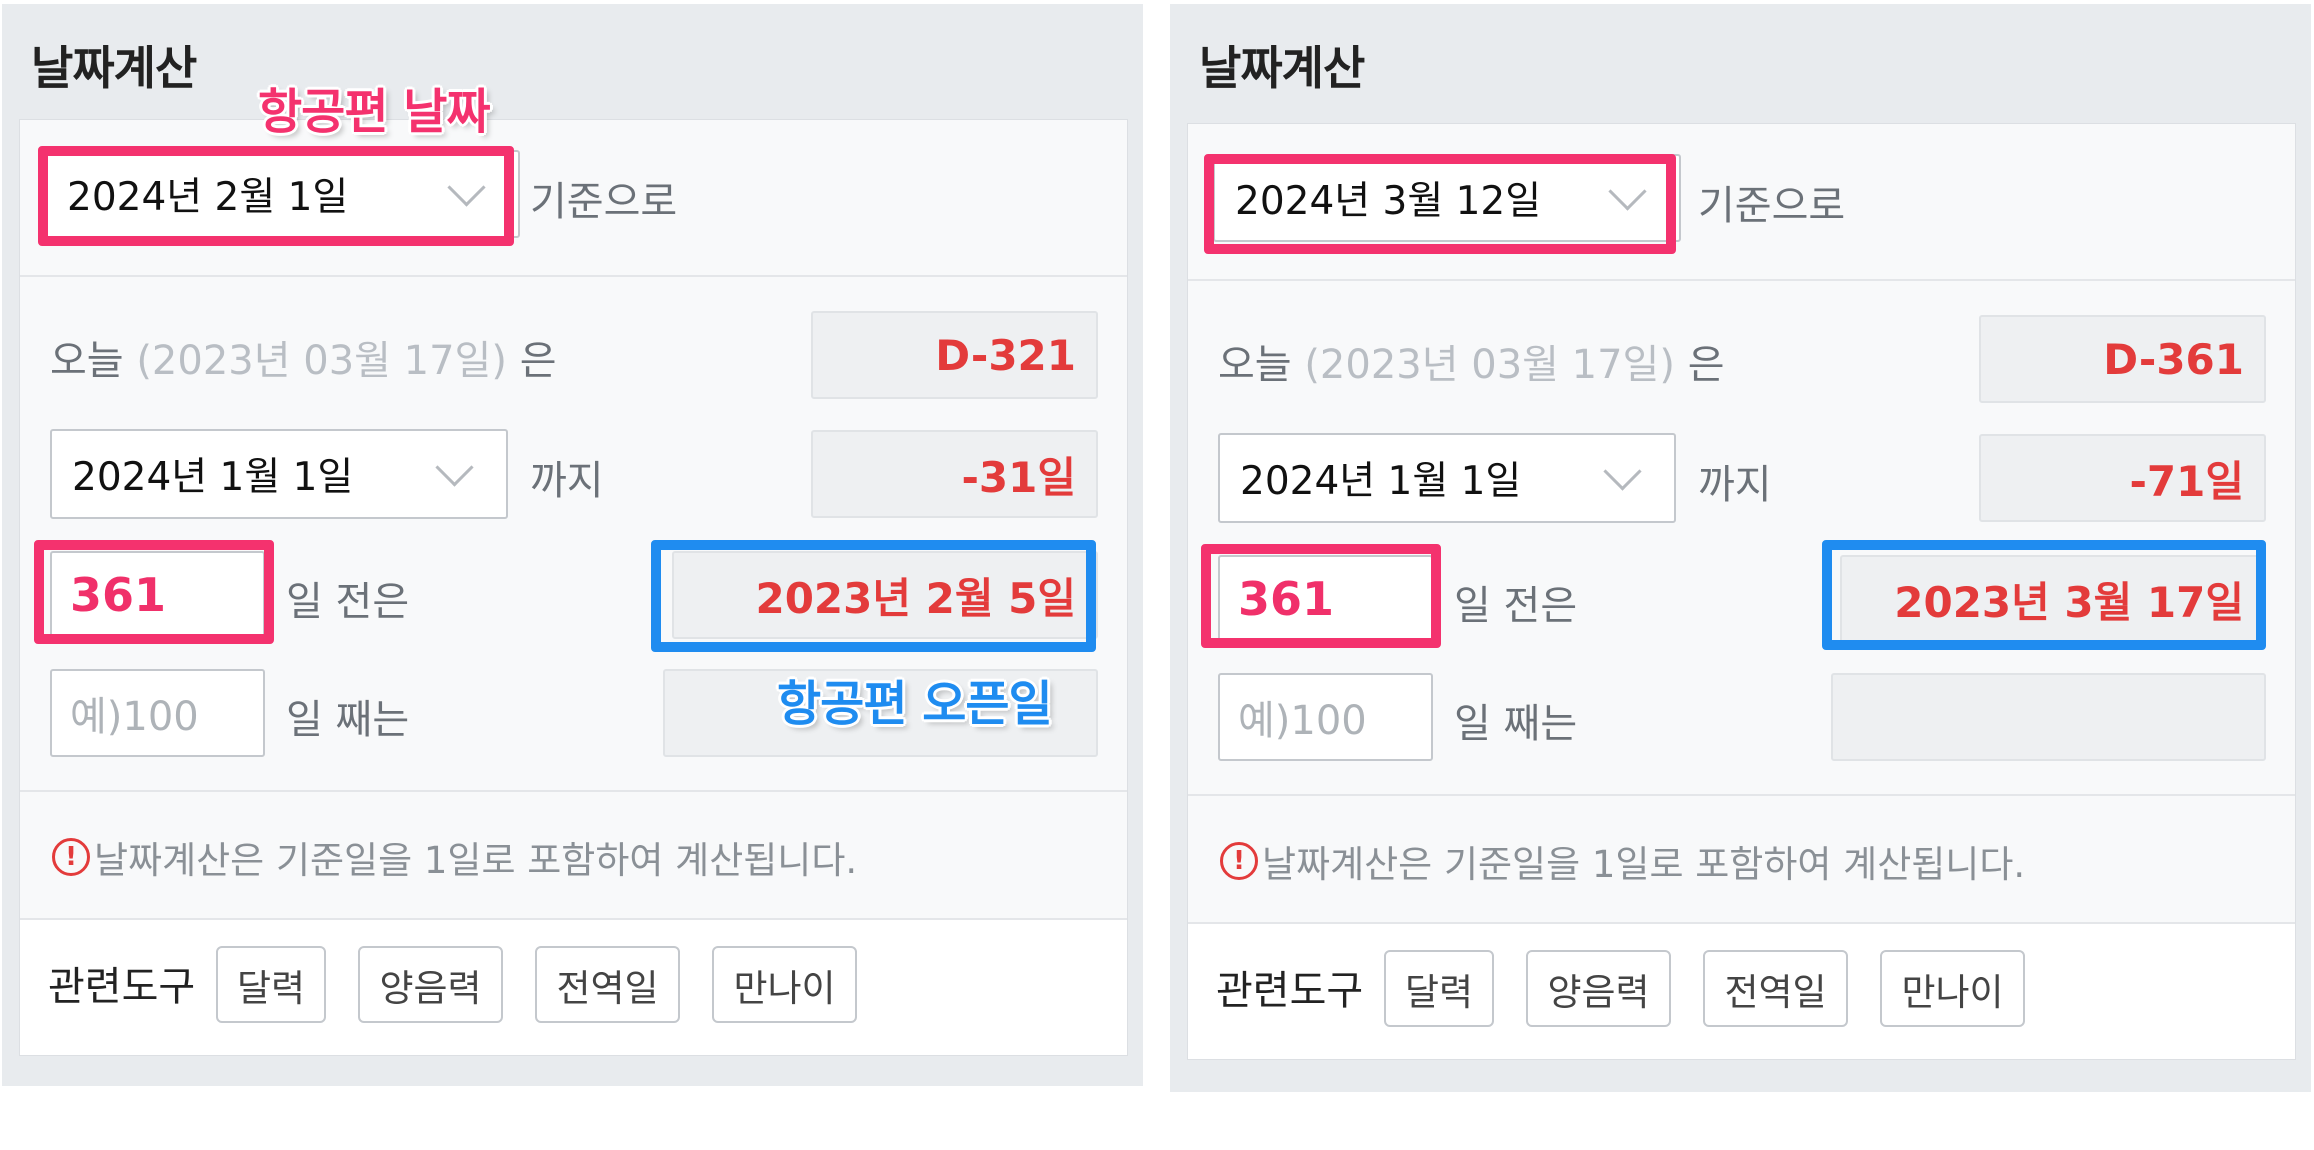 This screenshot has height=1150, width=2314. What do you see at coordinates (374, 112) in the screenshot?
I see `annotation-flight-date: 항공편 날짜` at bounding box center [374, 112].